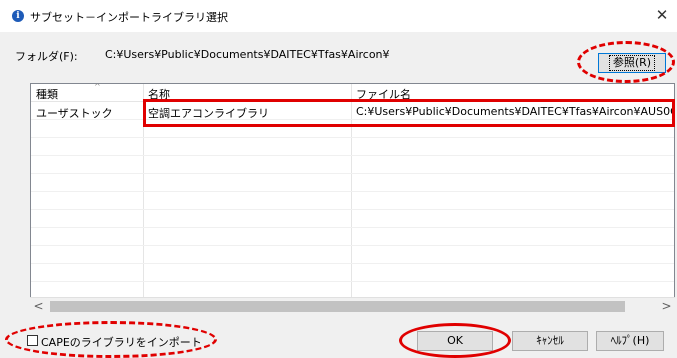  What do you see at coordinates (337, 306) in the screenshot?
I see `scrollbar-thumb` at bounding box center [337, 306].